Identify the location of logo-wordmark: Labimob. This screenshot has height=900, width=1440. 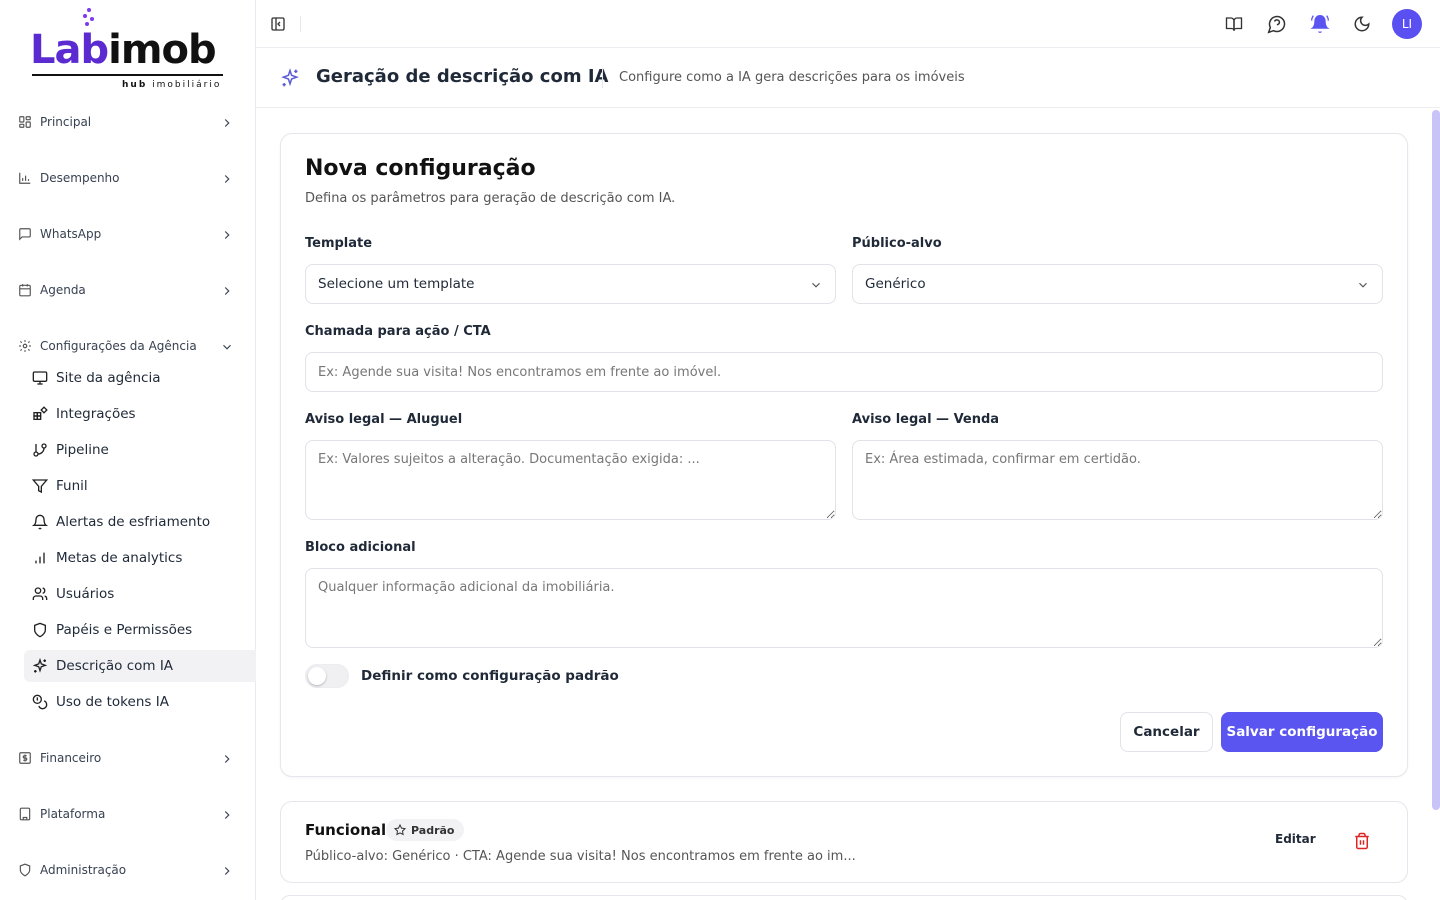
(123, 50).